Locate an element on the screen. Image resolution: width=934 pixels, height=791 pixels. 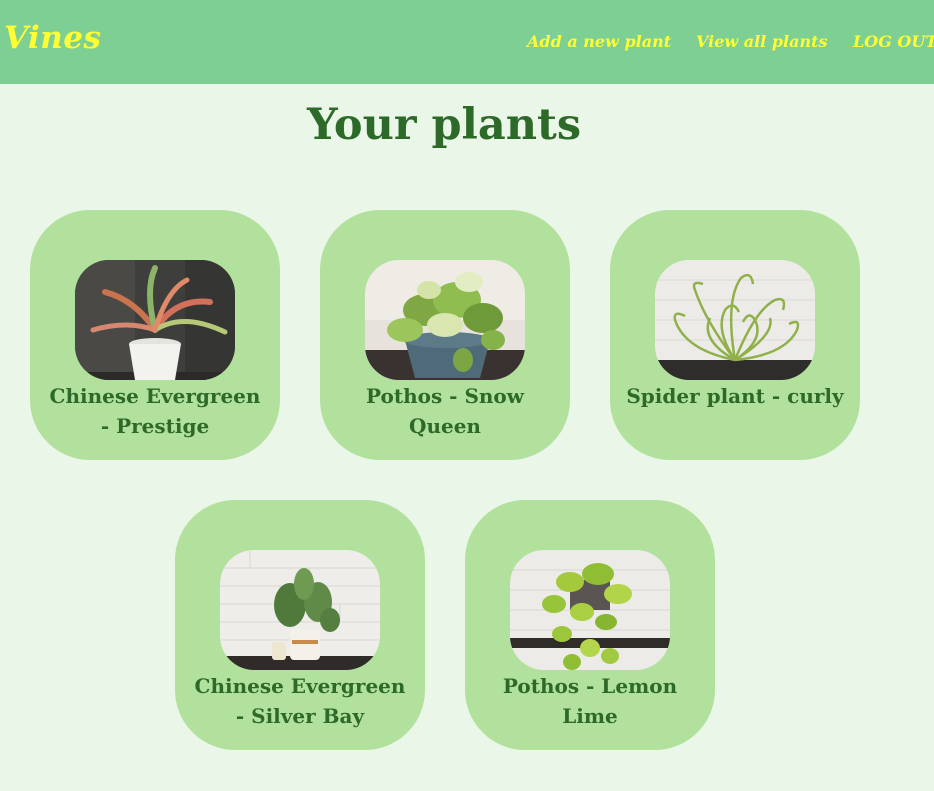
plant-name: Chinese Evergreen - Silver Bay is located at coordinates (300, 701).